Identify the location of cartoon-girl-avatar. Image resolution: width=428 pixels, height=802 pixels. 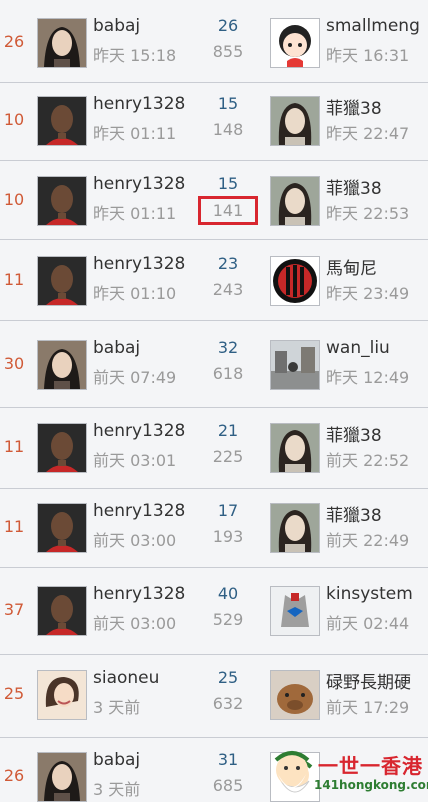
(295, 43).